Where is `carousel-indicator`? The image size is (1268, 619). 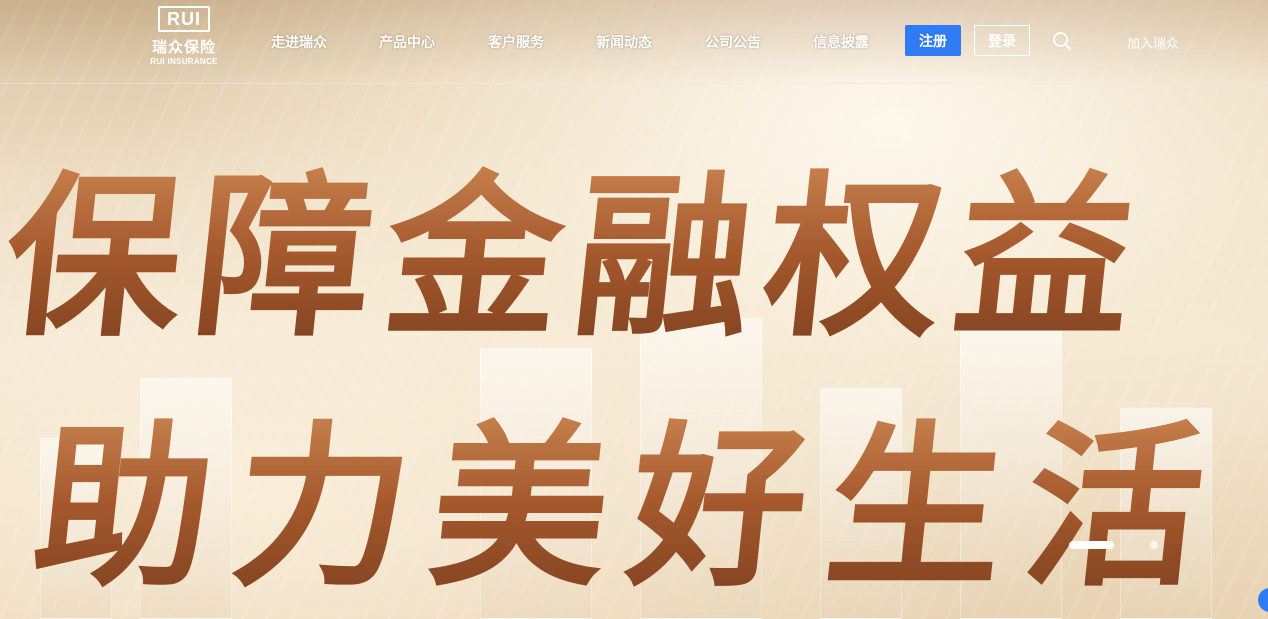
carousel-indicator is located at coordinates (1154, 545).